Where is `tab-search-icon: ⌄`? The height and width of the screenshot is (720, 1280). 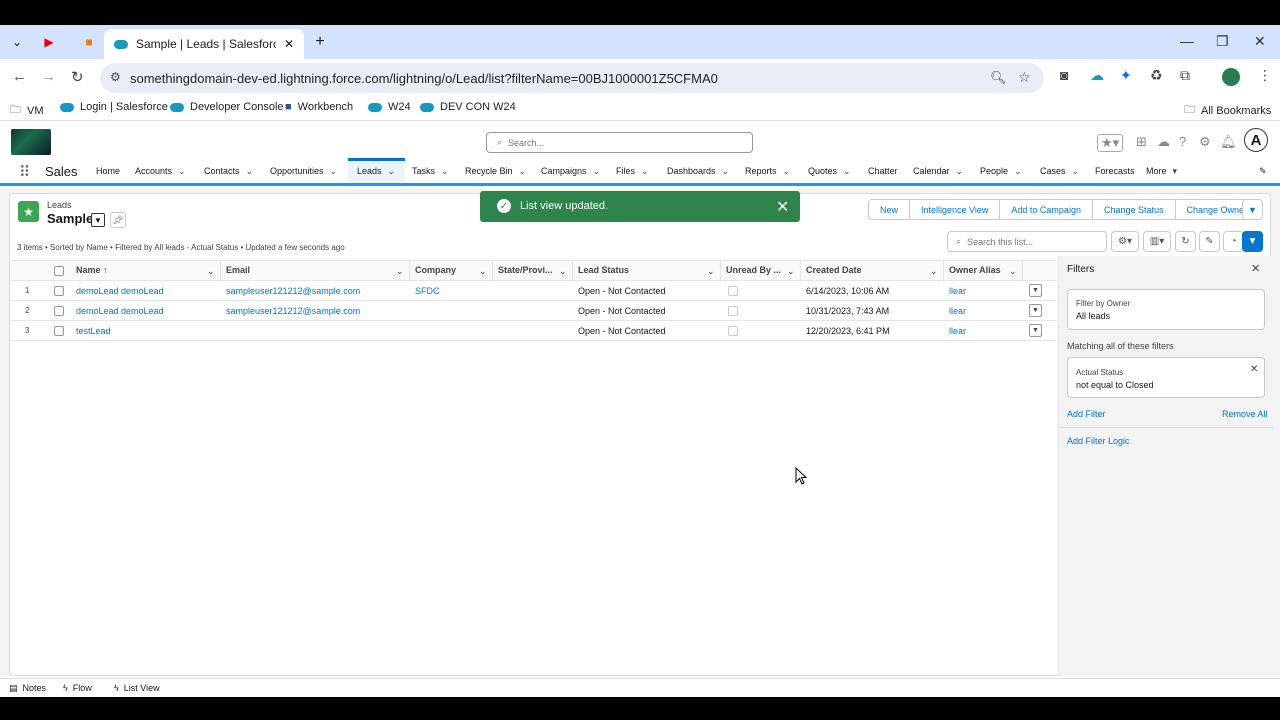 tab-search-icon: ⌄ is located at coordinates (17, 42).